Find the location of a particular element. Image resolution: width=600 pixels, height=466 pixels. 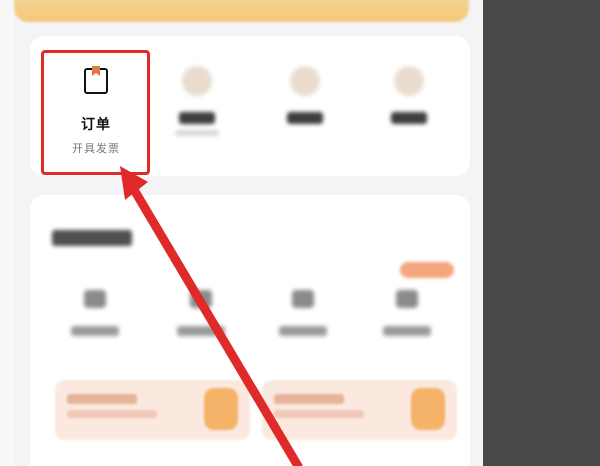

section-title-blurred is located at coordinates (92, 238).